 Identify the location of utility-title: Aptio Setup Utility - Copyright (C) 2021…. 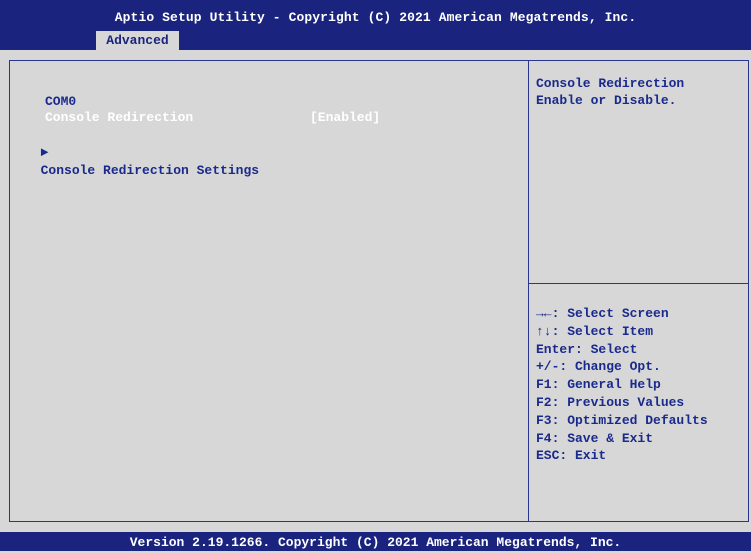
(375, 17).